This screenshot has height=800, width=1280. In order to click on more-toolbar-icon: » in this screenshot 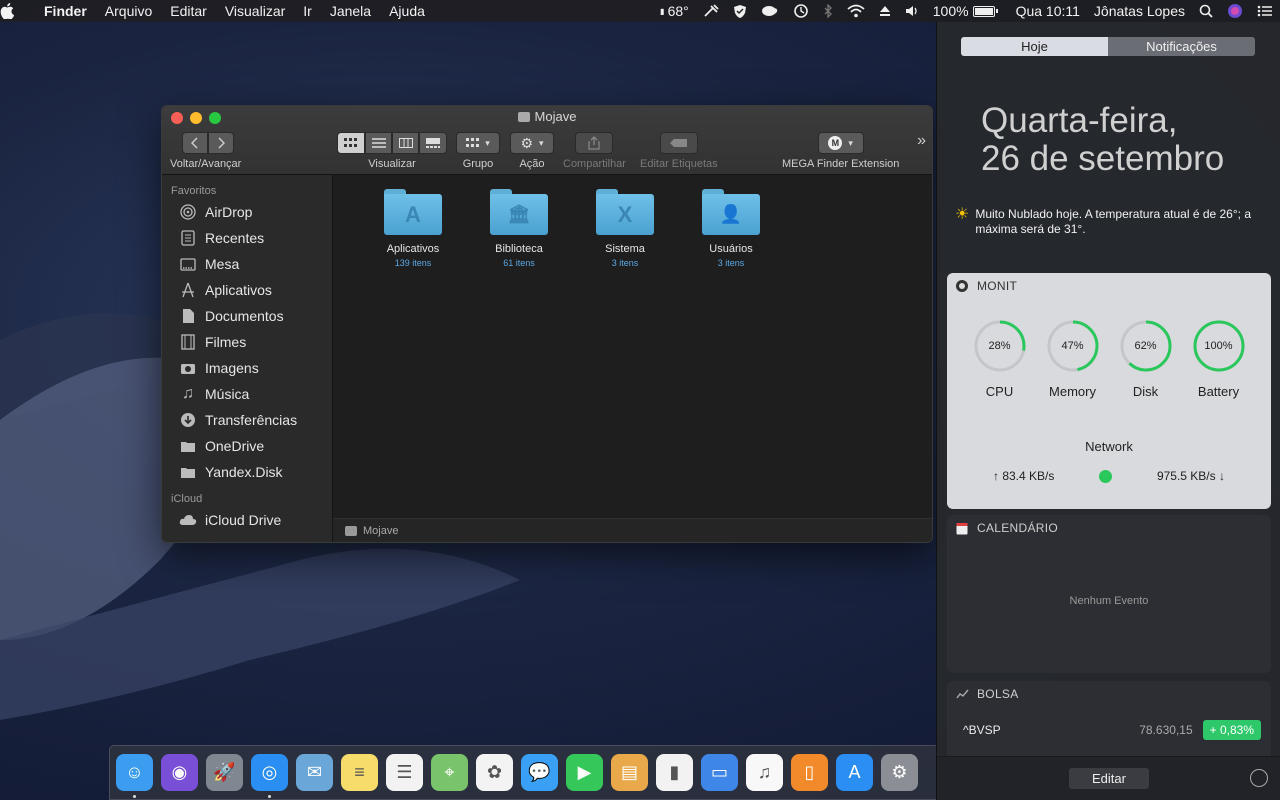, I will do `click(921, 141)`.